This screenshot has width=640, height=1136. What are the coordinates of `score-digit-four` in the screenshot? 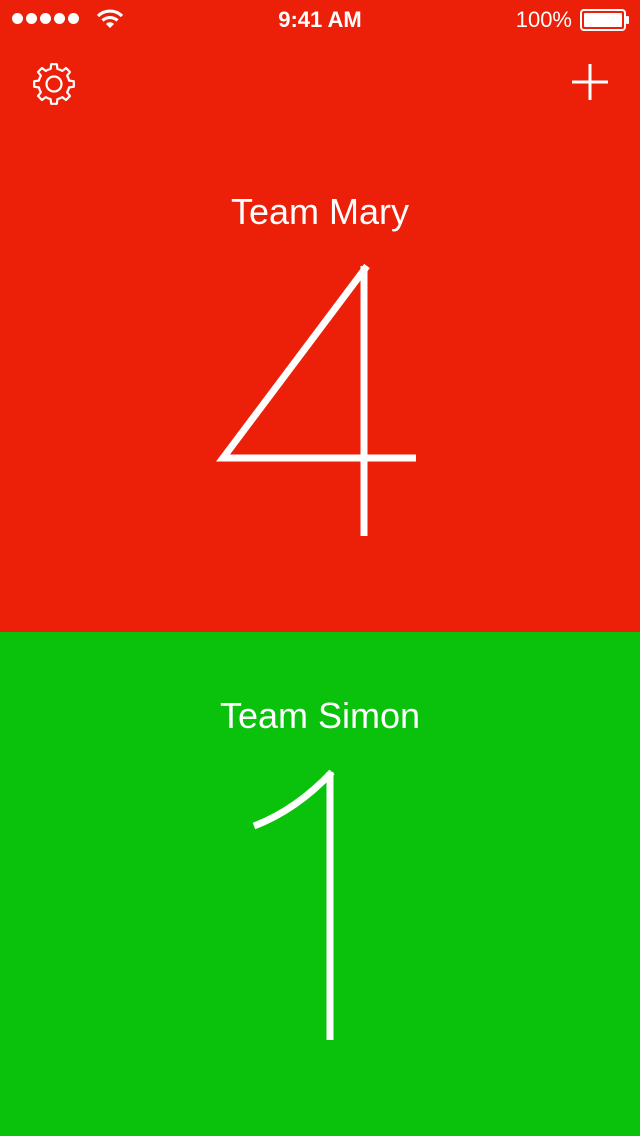 It's located at (316, 399).